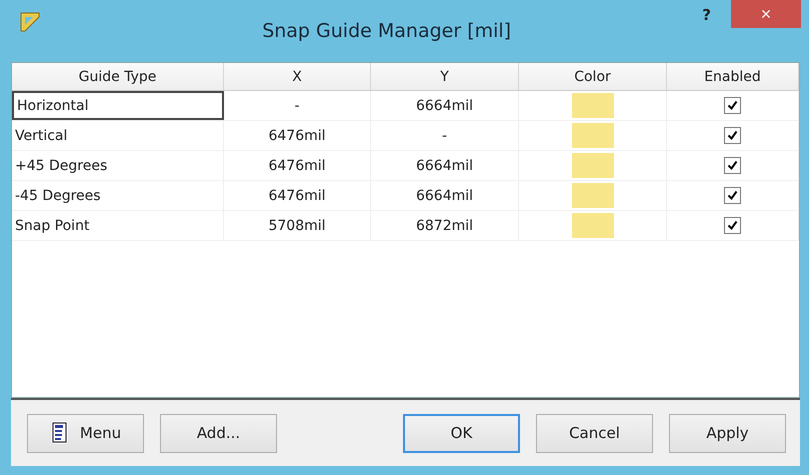  What do you see at coordinates (594, 433) in the screenshot?
I see `dialog-button: Cancel` at bounding box center [594, 433].